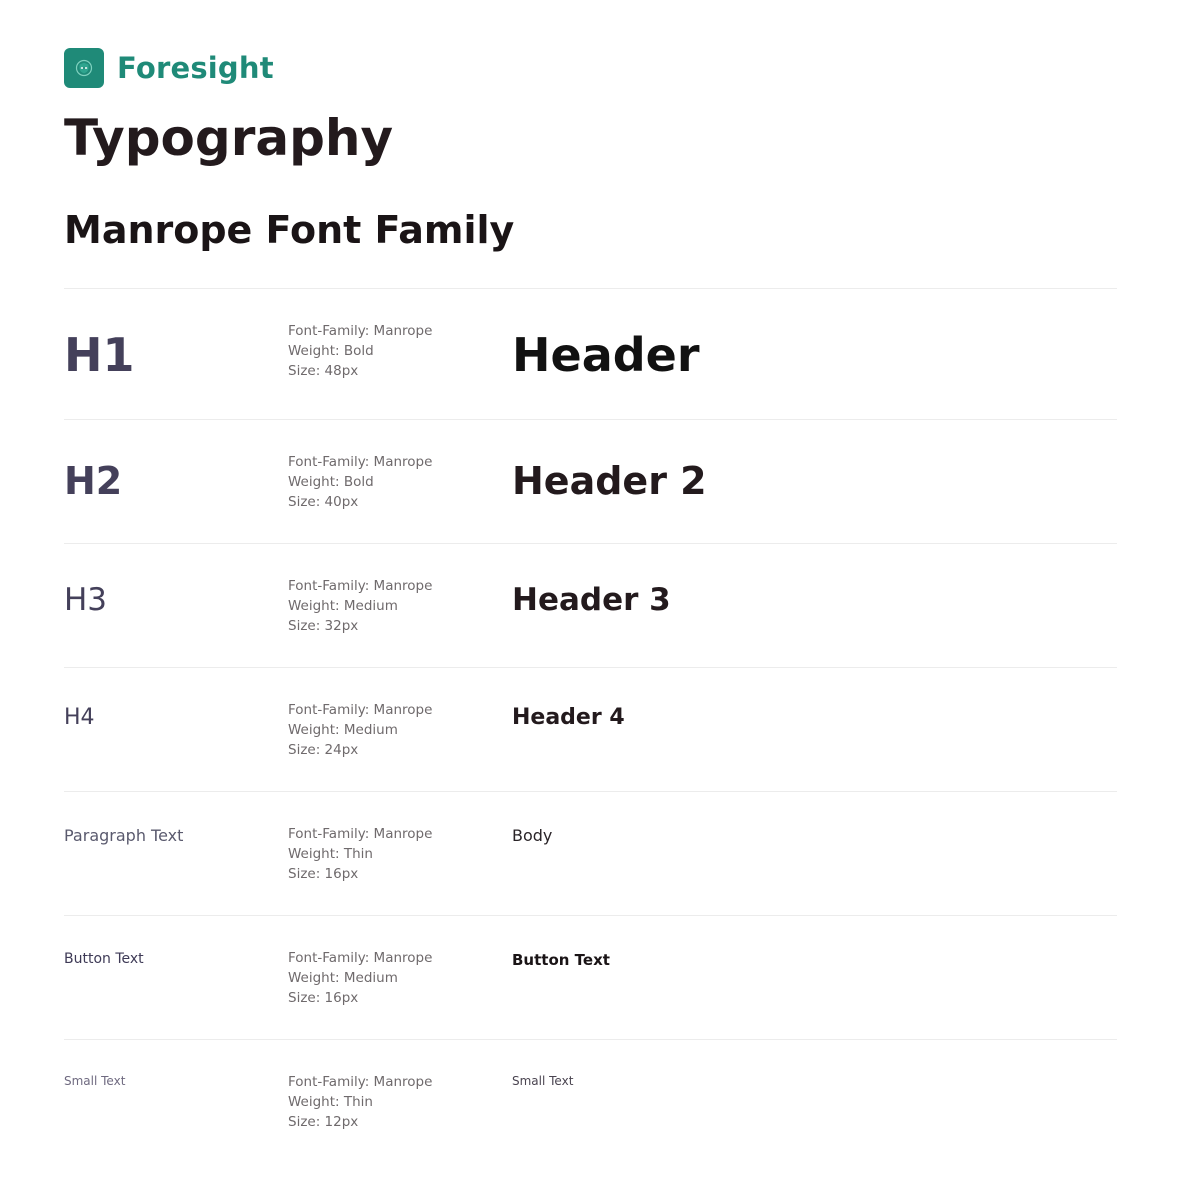 This screenshot has height=1196, width=1181. Describe the element at coordinates (561, 960) in the screenshot. I see `style-sample: Button Text` at that location.